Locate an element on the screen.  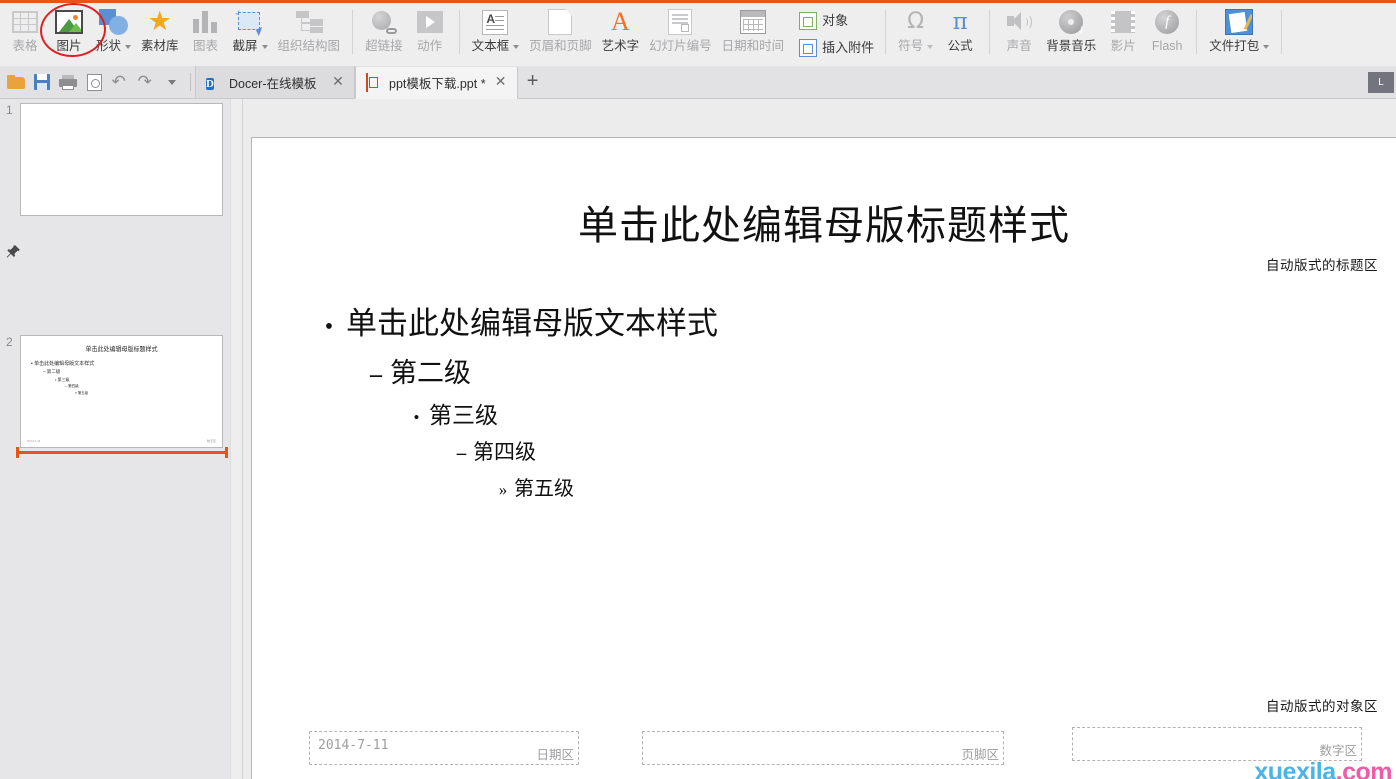
customize-qat-button is located at coordinates (172, 82).